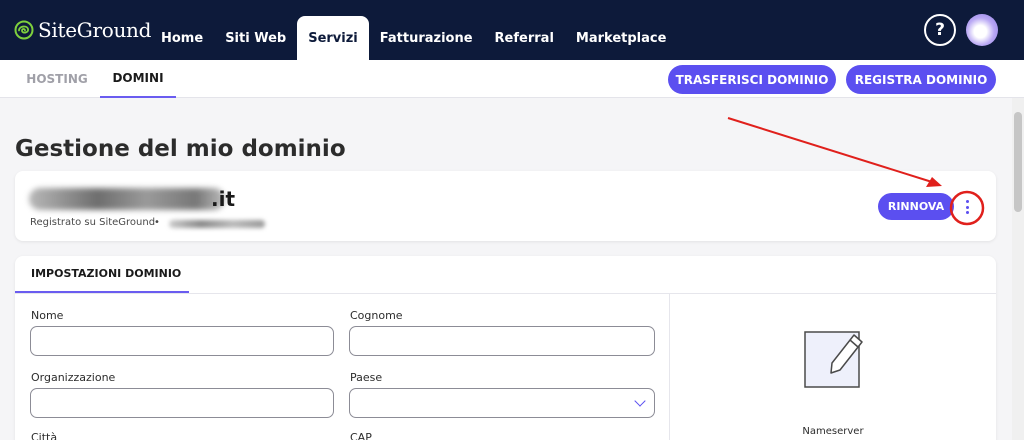 Image resolution: width=1024 pixels, height=440 pixels. I want to click on paese-select, so click(502, 403).